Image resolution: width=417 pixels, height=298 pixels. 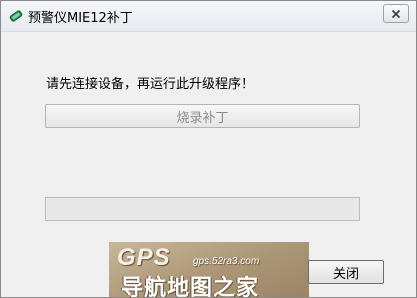 What do you see at coordinates (226, 261) in the screenshot?
I see `watermark-site: gps.52ra3.com` at bounding box center [226, 261].